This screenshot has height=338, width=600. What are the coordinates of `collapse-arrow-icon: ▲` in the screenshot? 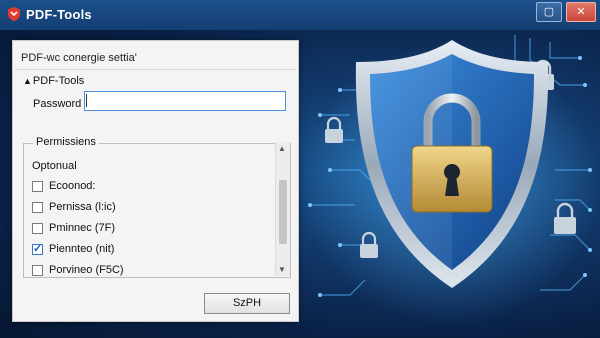 It's located at (27, 81).